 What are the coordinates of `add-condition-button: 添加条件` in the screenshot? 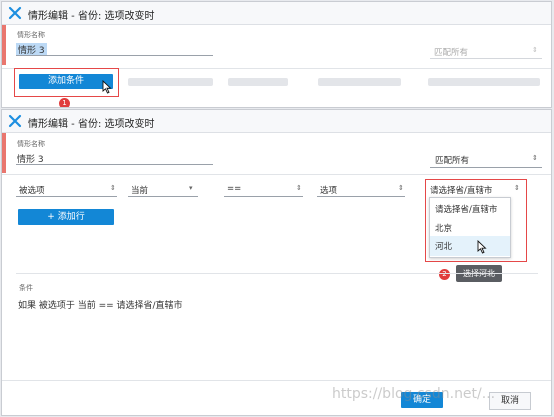 It's located at (66, 81).